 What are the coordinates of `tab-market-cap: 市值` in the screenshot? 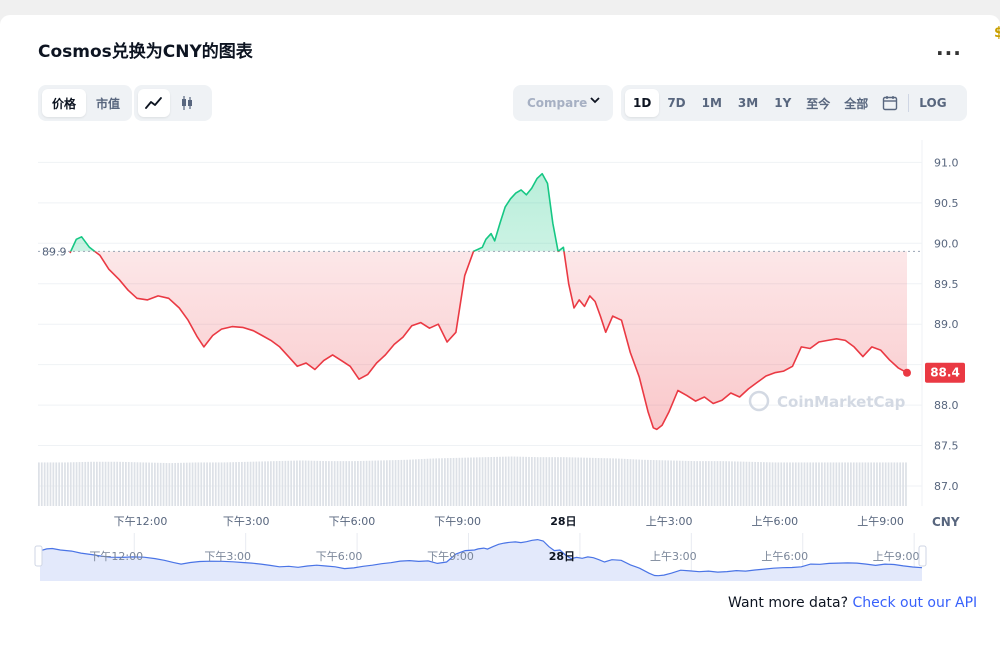 It's located at (108, 103).